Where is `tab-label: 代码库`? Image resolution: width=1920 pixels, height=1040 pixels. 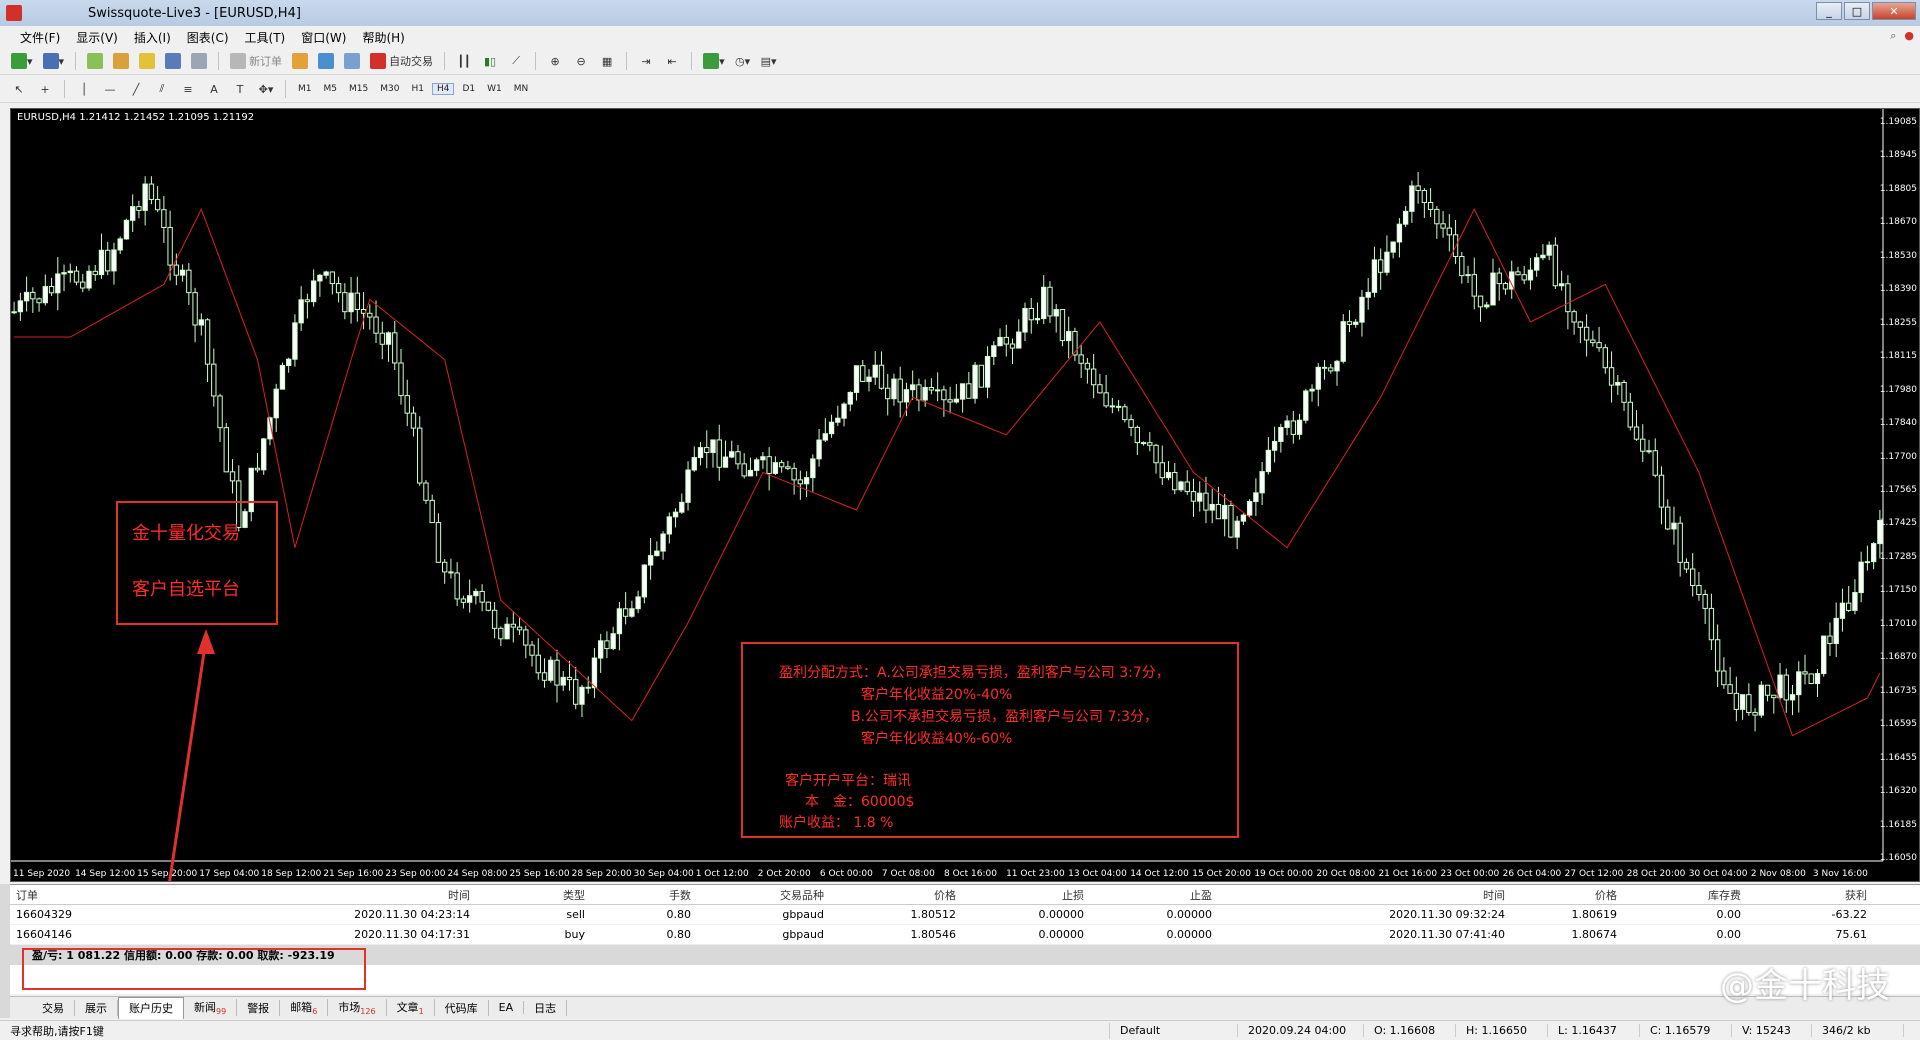 tab-label: 代码库 is located at coordinates (461, 1008).